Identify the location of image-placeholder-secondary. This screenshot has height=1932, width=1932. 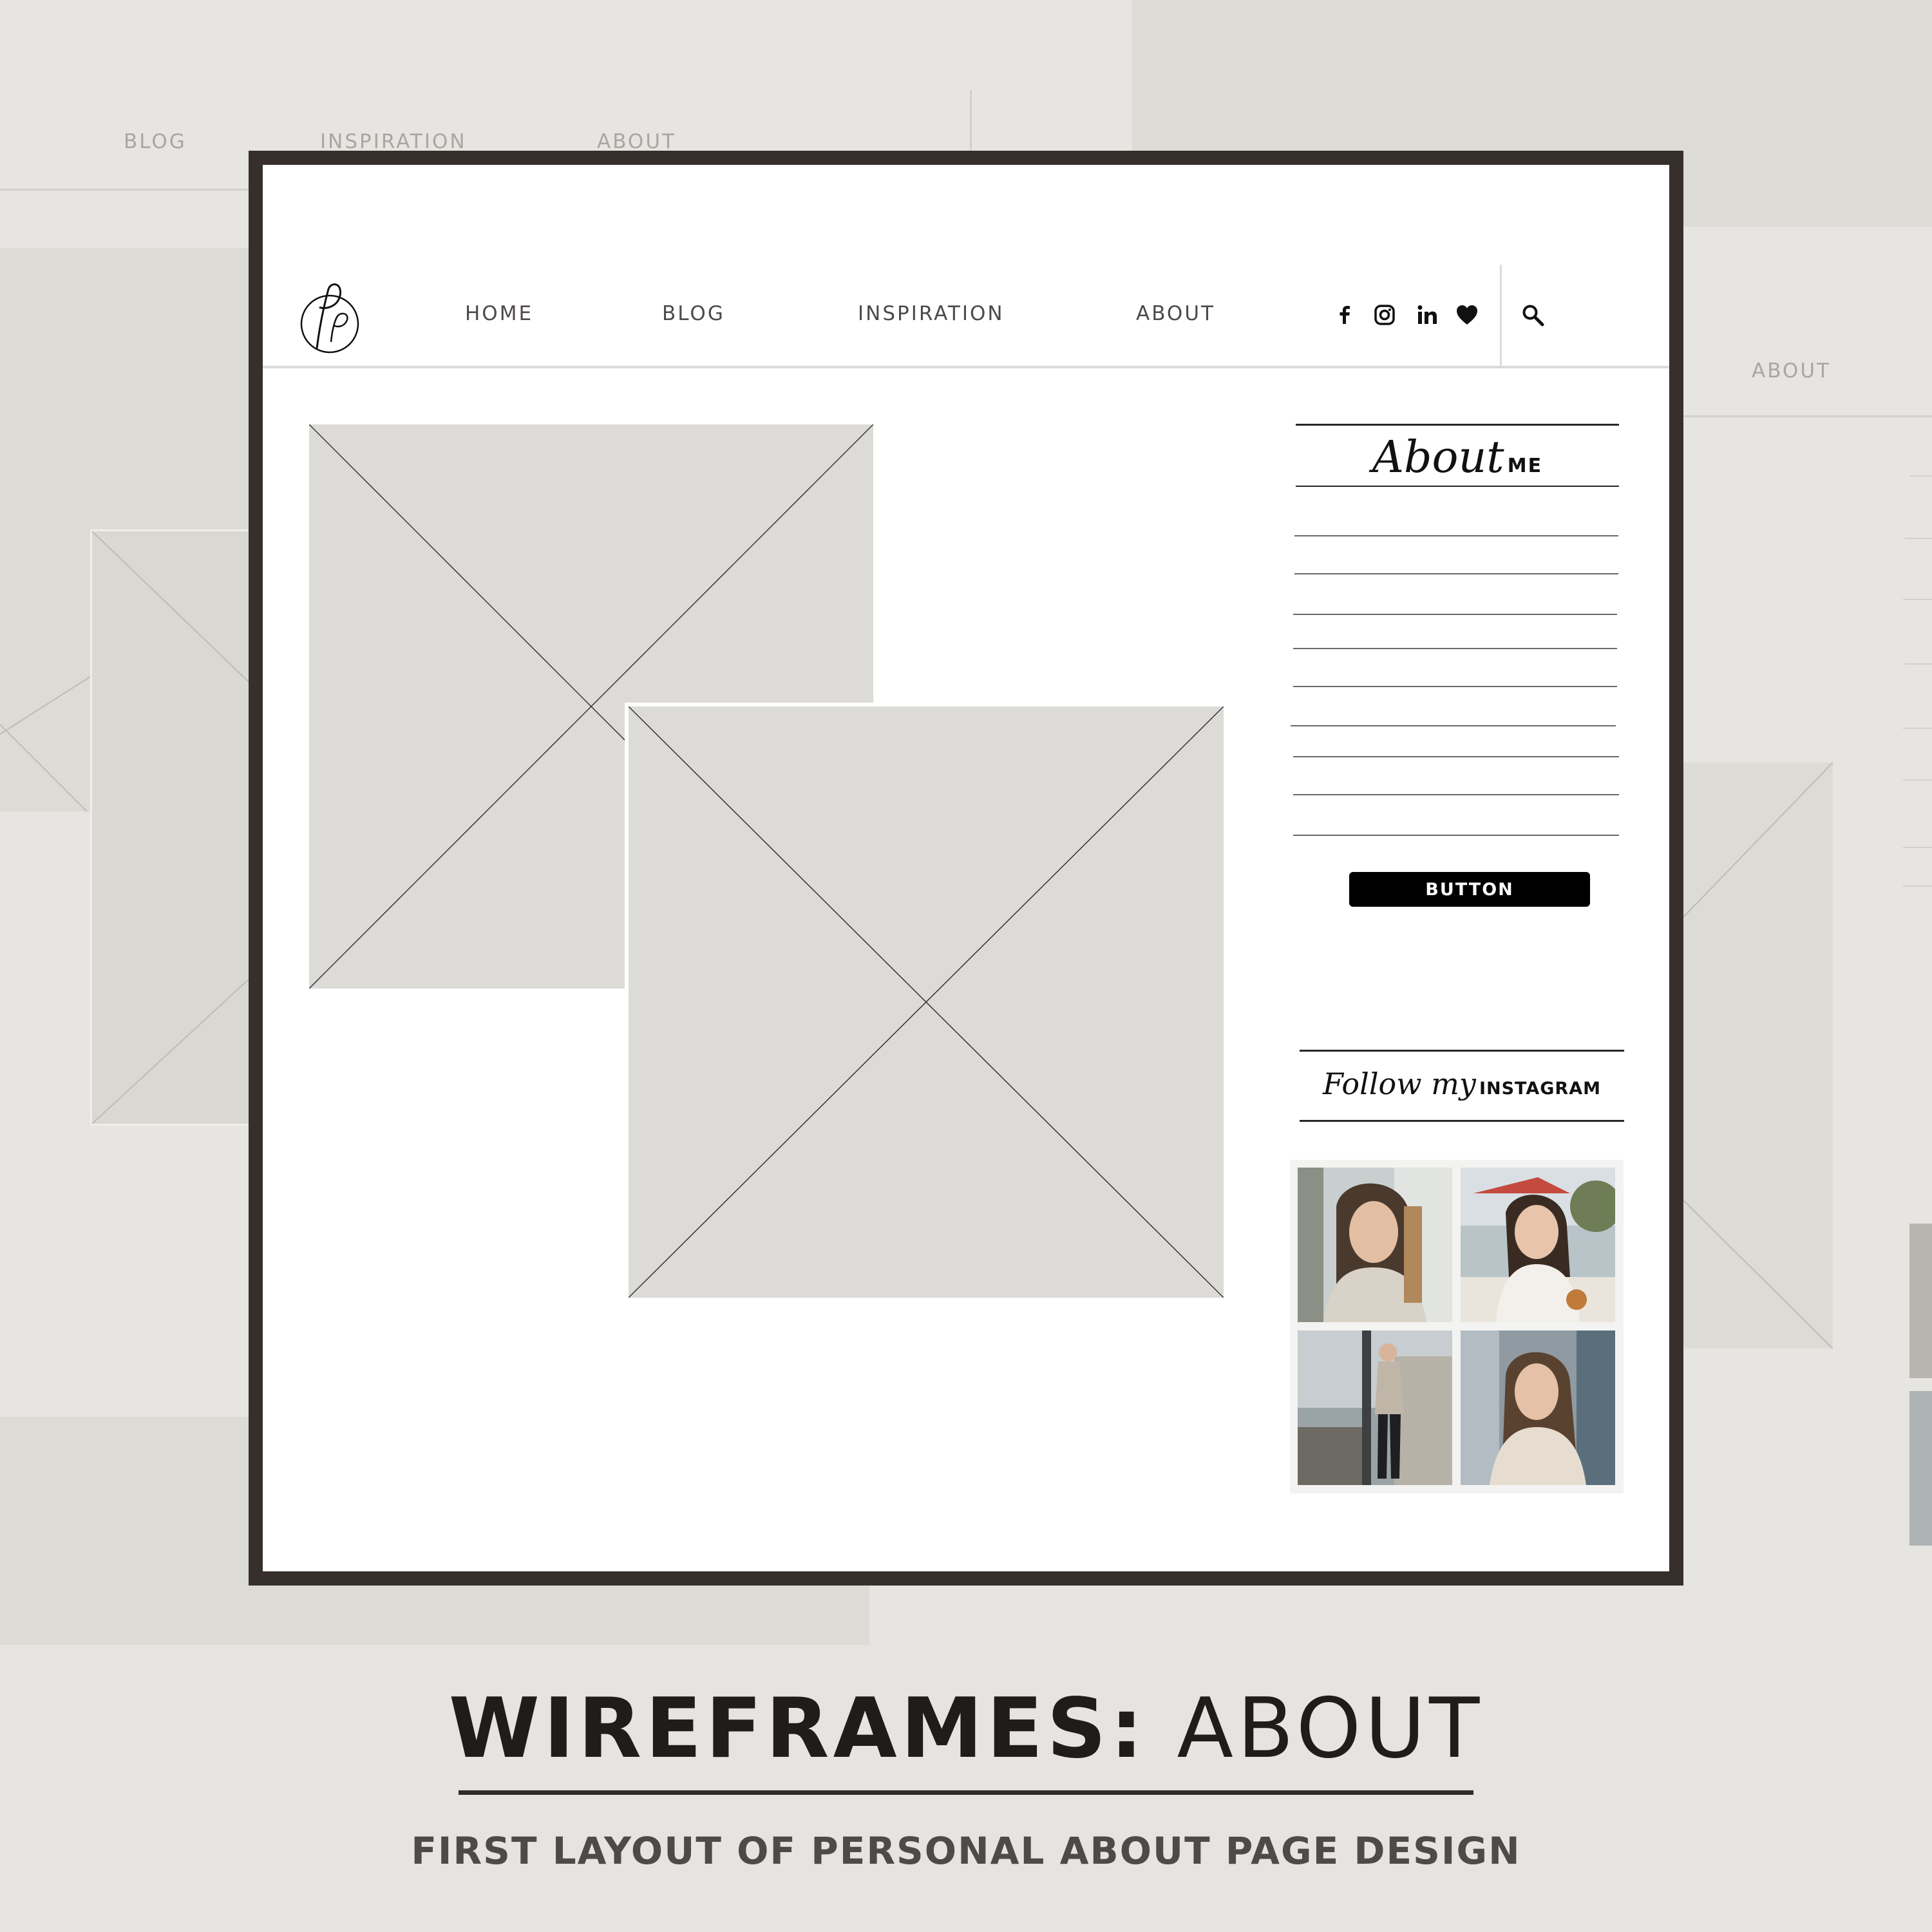
(926, 1002).